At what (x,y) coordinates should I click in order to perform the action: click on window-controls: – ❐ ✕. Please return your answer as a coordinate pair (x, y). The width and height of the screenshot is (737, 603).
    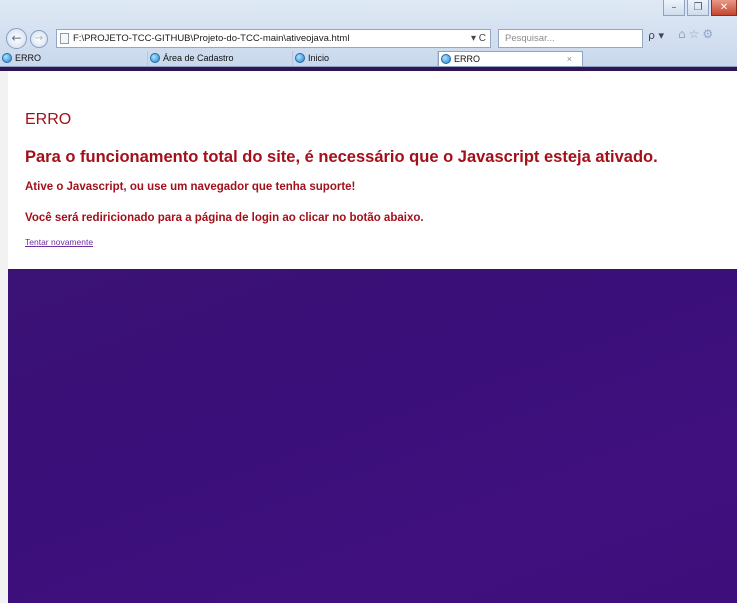
    Looking at the image, I should click on (700, 8).